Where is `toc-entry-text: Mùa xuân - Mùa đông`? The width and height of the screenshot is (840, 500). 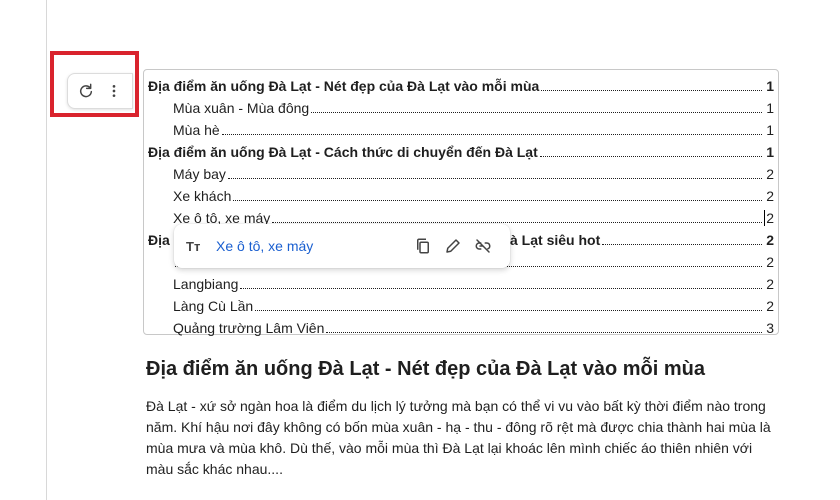
toc-entry-text: Mùa xuân - Mùa đông is located at coordinates (241, 108).